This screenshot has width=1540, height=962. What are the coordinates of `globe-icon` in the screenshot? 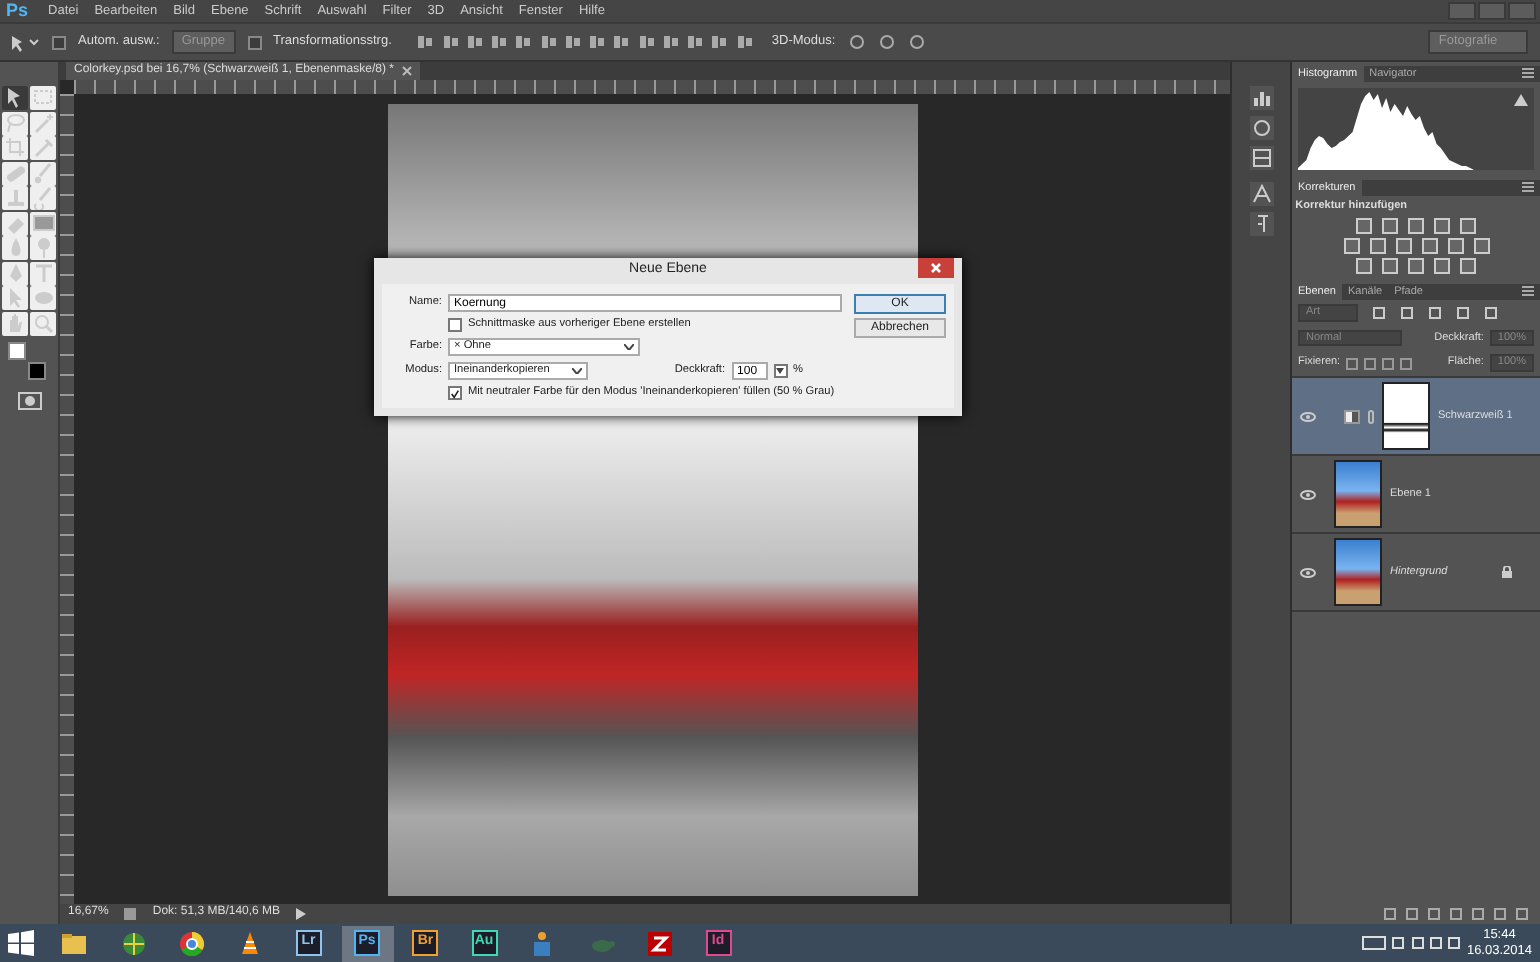 It's located at (133, 943).